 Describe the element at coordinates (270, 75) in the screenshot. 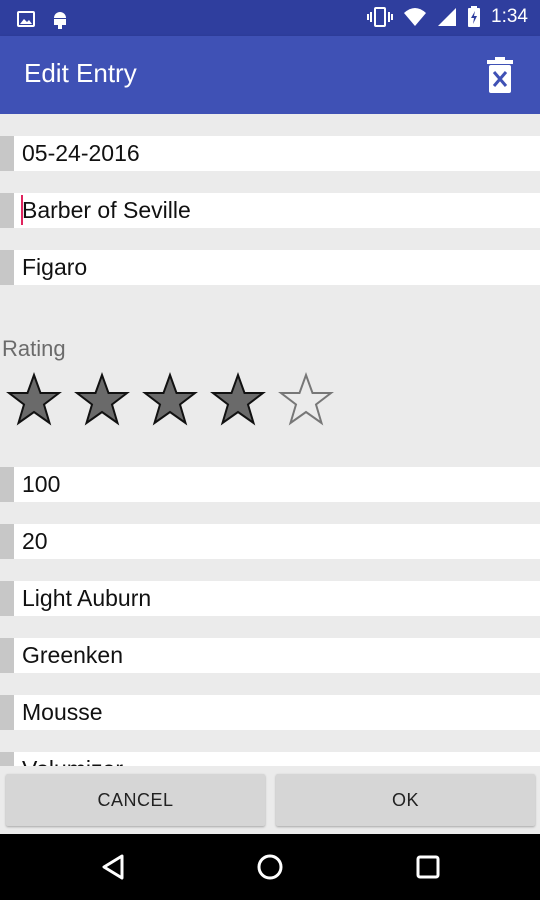

I see `app-bar: Edit Entry` at that location.